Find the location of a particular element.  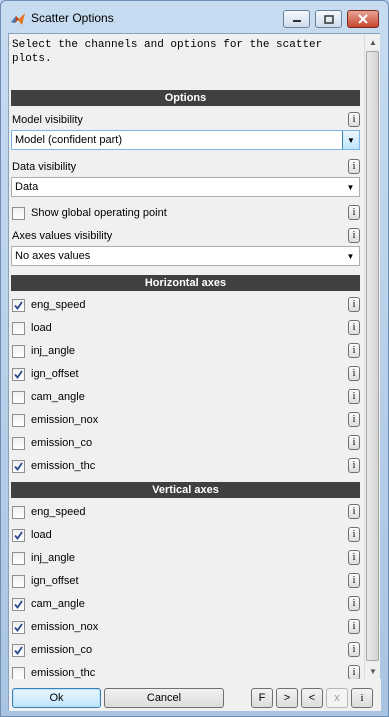

global-op-checkbox is located at coordinates (18, 213).